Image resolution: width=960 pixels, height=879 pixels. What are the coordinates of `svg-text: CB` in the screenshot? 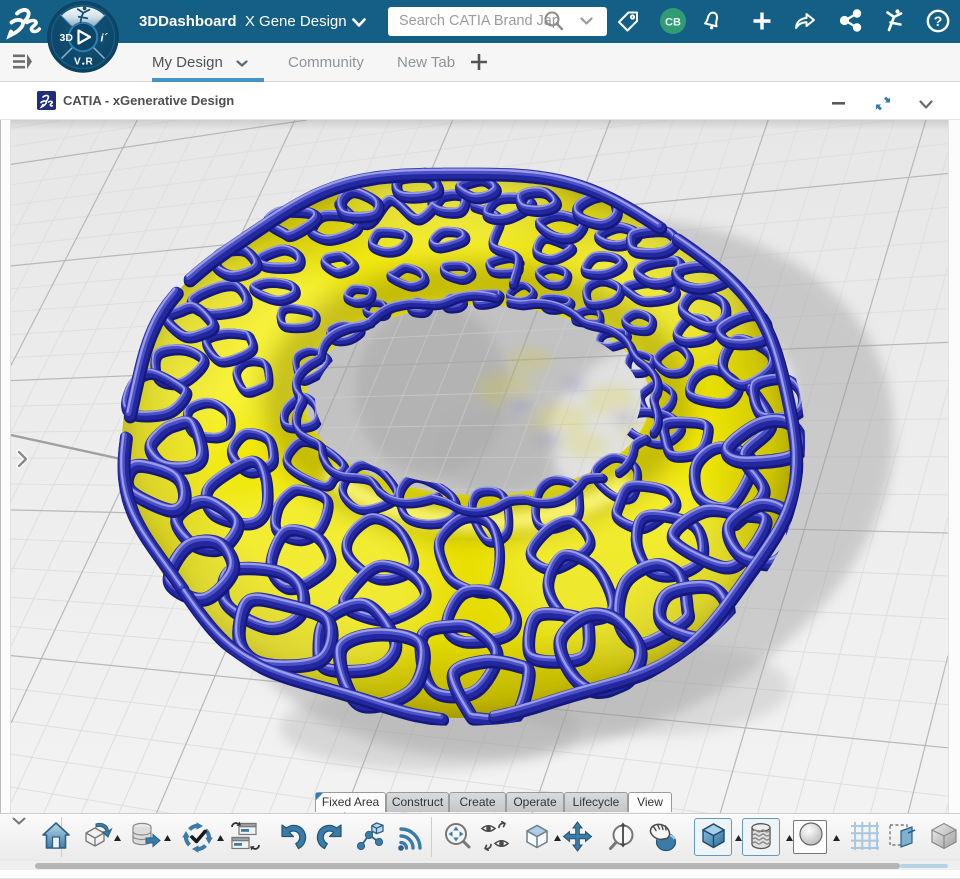 It's located at (673, 23).